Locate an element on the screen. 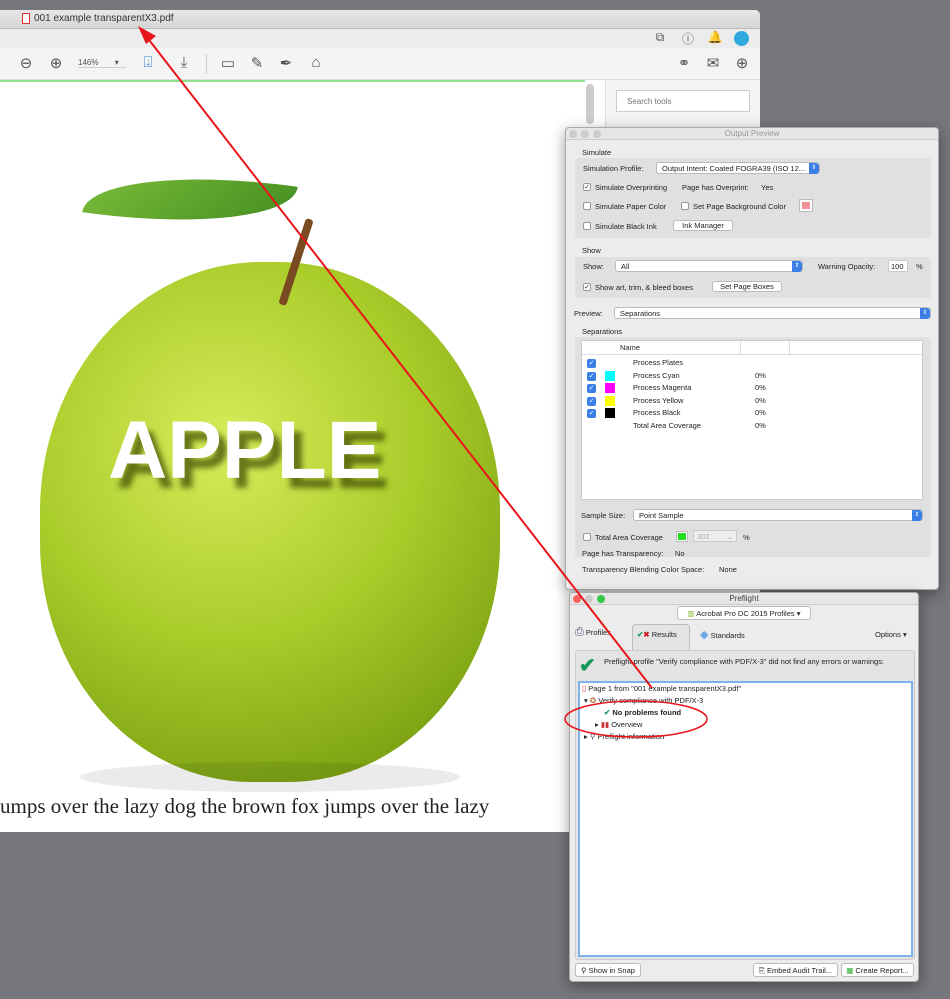 The height and width of the screenshot is (999, 950). annotation-arrowhead is located at coordinates (147, 35).